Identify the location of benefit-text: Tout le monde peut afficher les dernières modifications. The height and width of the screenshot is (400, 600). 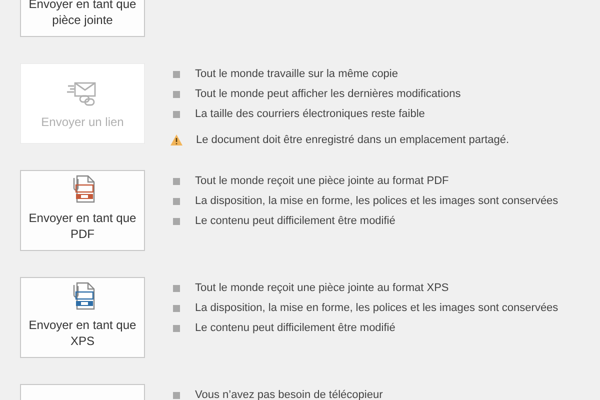
(328, 94).